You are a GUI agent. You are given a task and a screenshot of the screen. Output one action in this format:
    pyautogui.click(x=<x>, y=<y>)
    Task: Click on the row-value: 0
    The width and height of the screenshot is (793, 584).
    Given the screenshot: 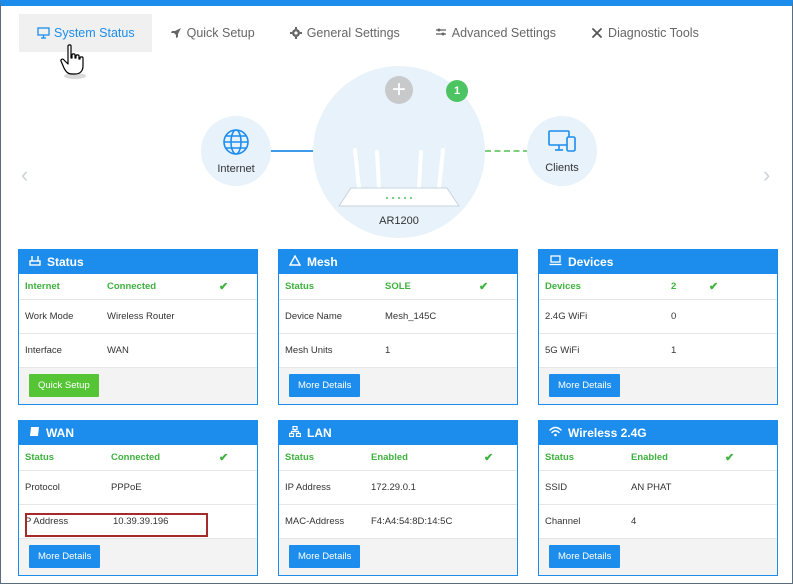 What is the action you would take?
    pyautogui.click(x=674, y=316)
    